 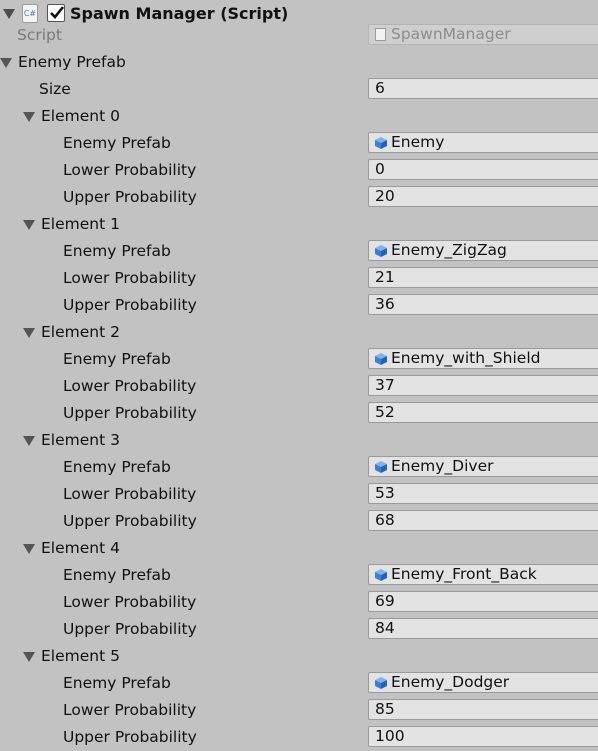 I want to click on enemy-prefab-field: Enemy_Diver, so click(x=483, y=466).